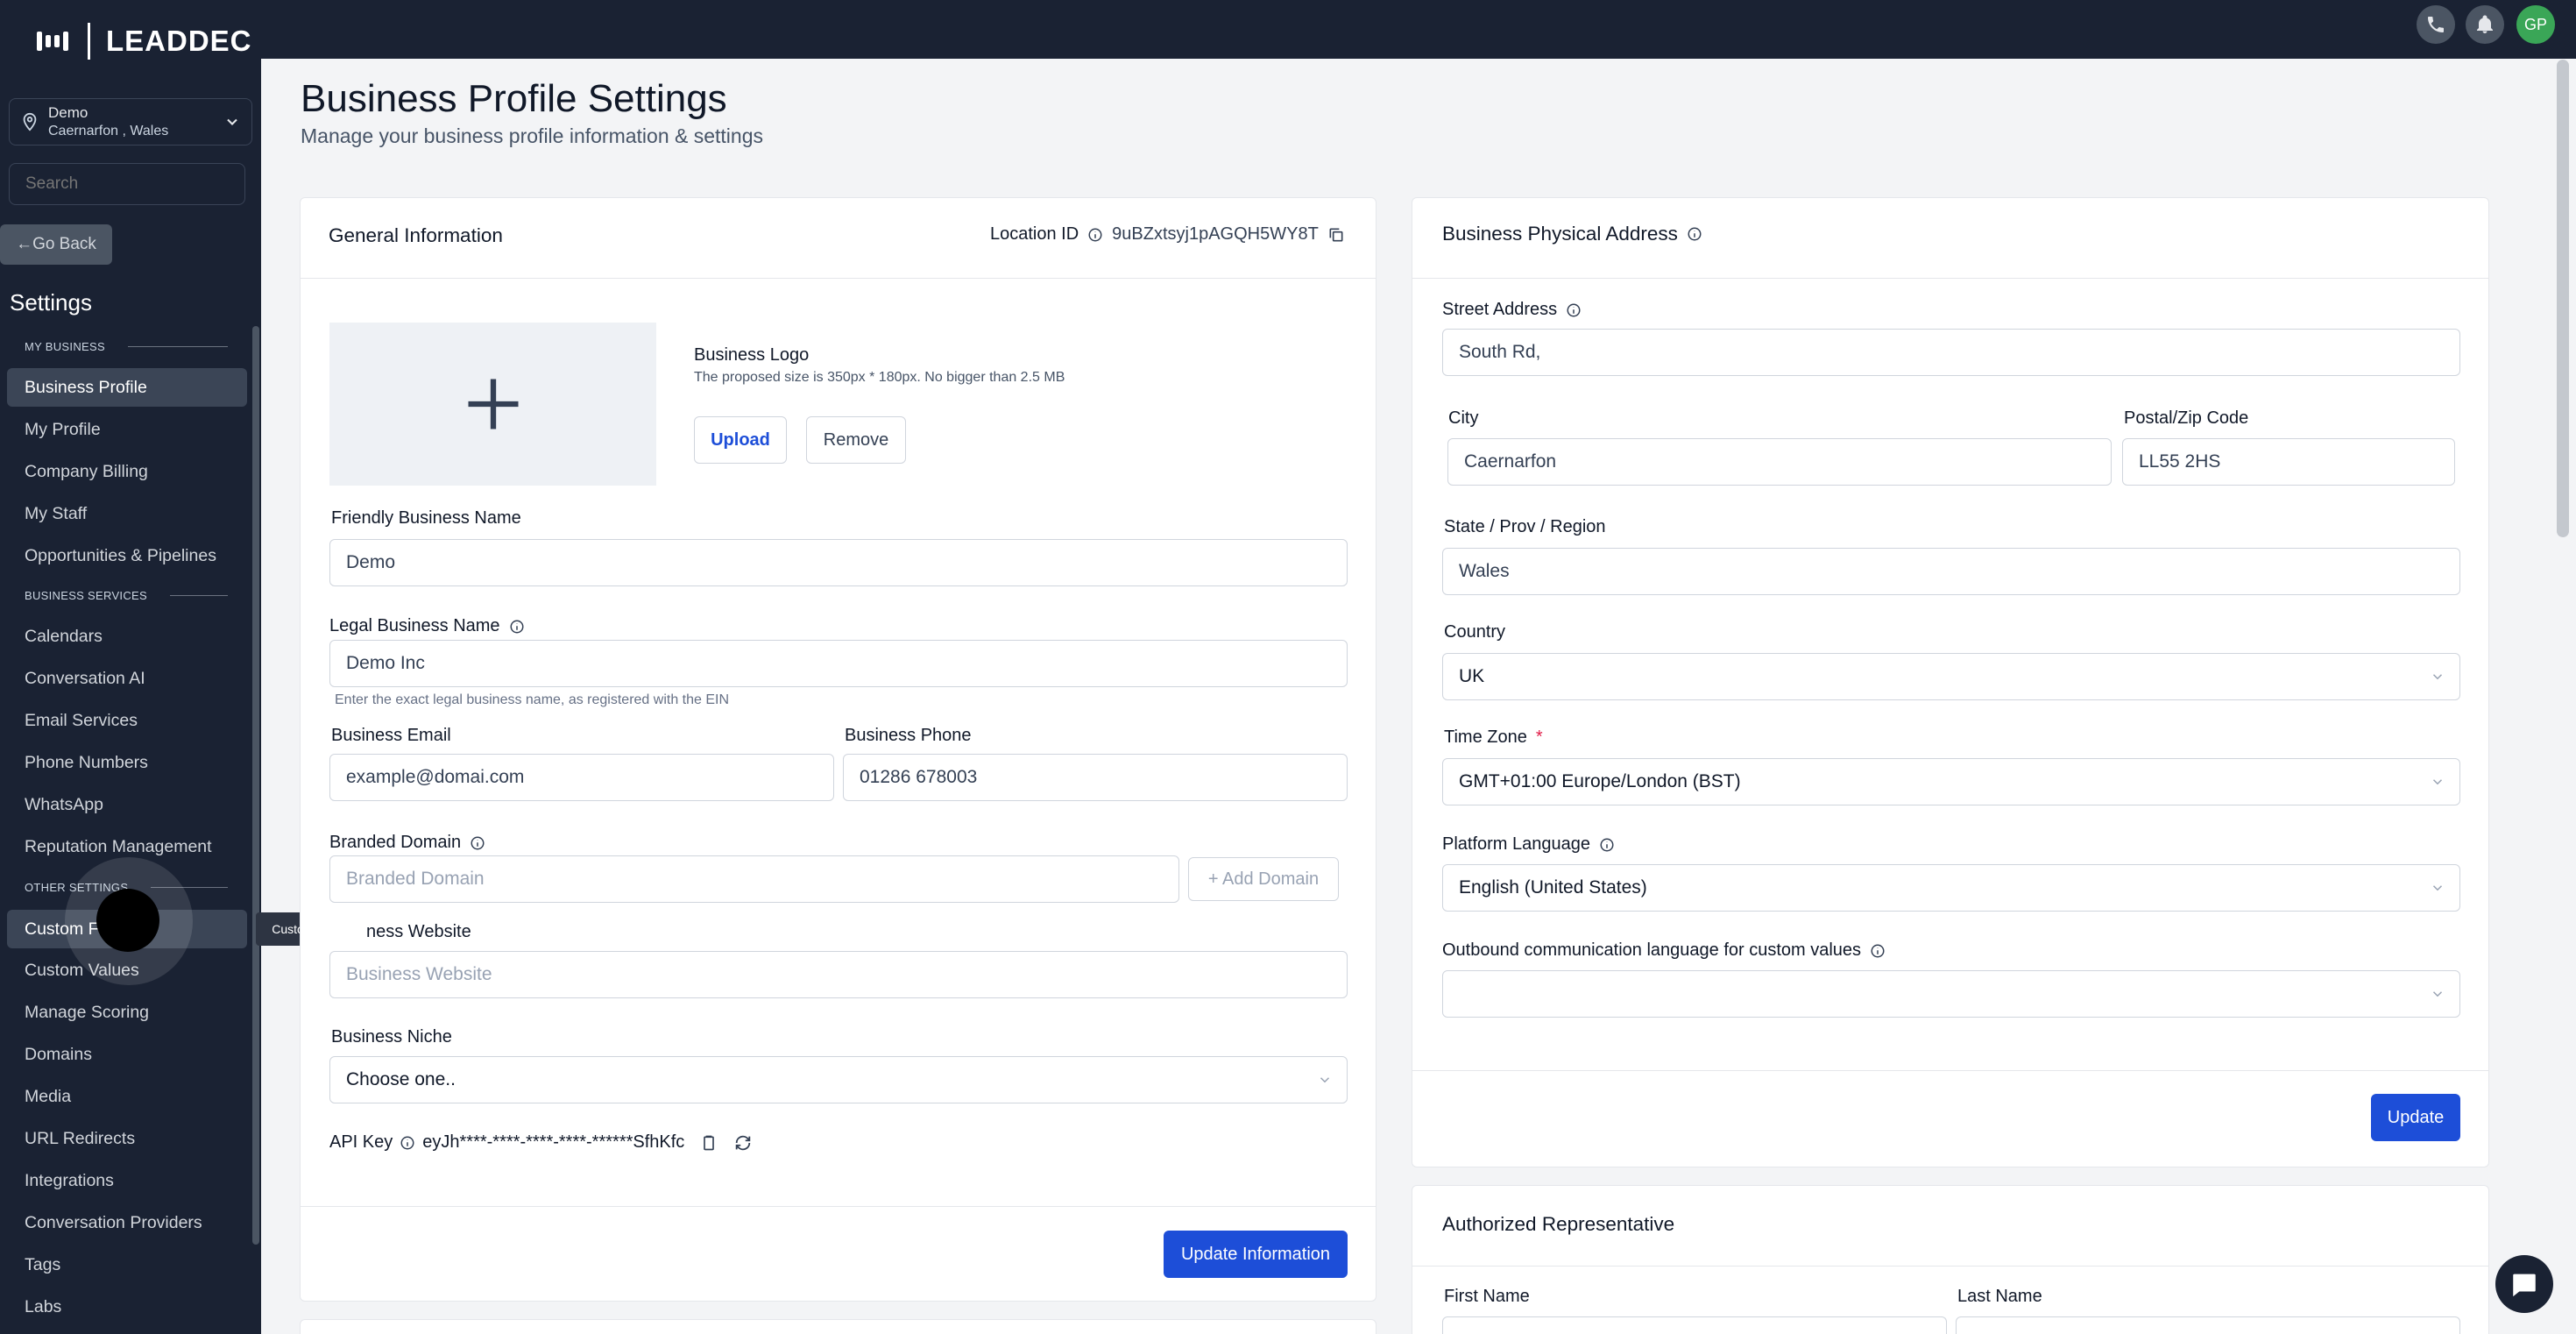 The height and width of the screenshot is (1334, 2576). I want to click on go-back-label: Go Back, so click(64, 244).